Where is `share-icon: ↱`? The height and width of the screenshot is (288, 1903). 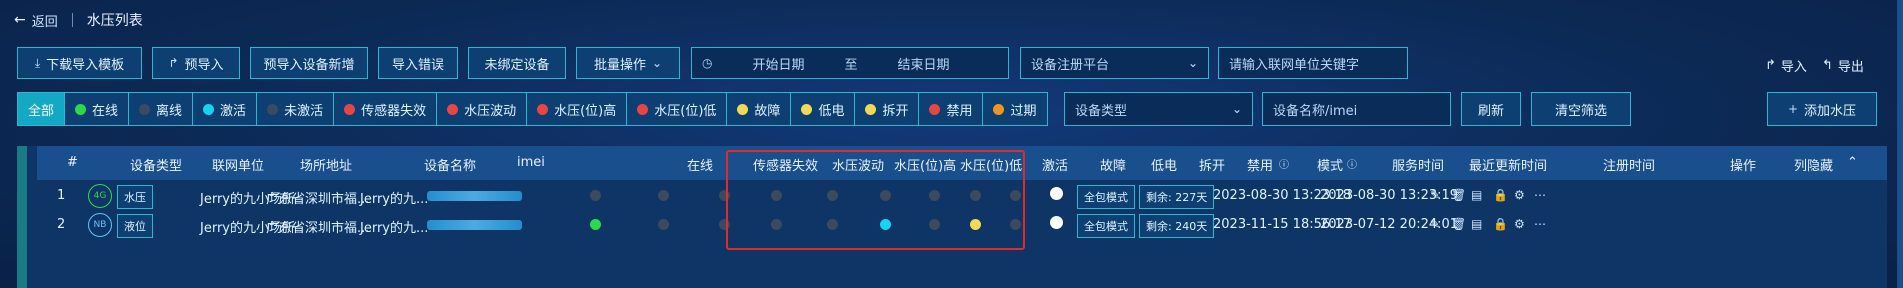 share-icon: ↱ is located at coordinates (1770, 65).